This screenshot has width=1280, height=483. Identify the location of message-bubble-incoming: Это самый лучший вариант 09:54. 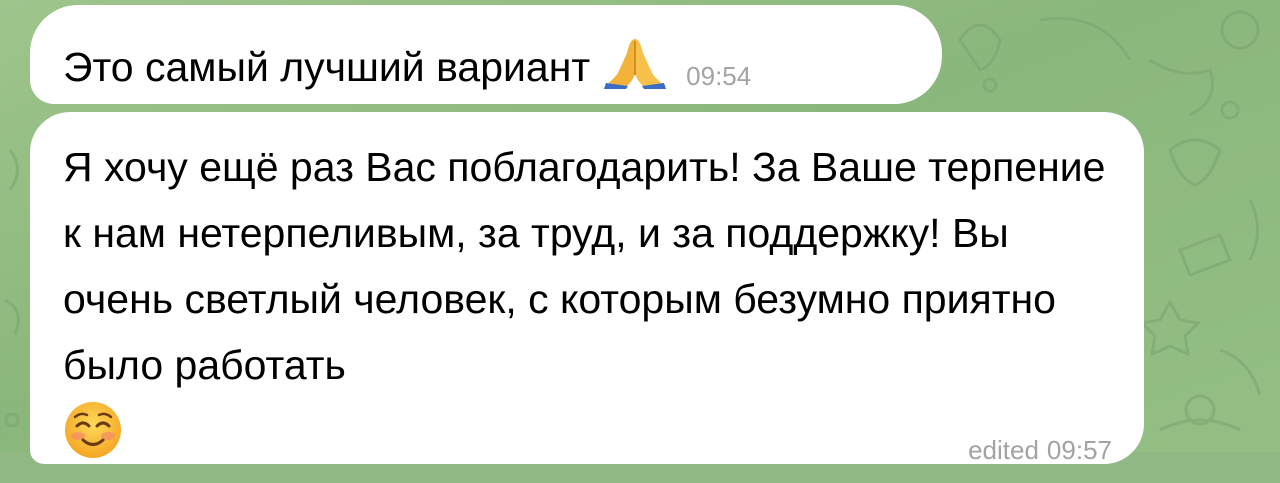
(486, 54).